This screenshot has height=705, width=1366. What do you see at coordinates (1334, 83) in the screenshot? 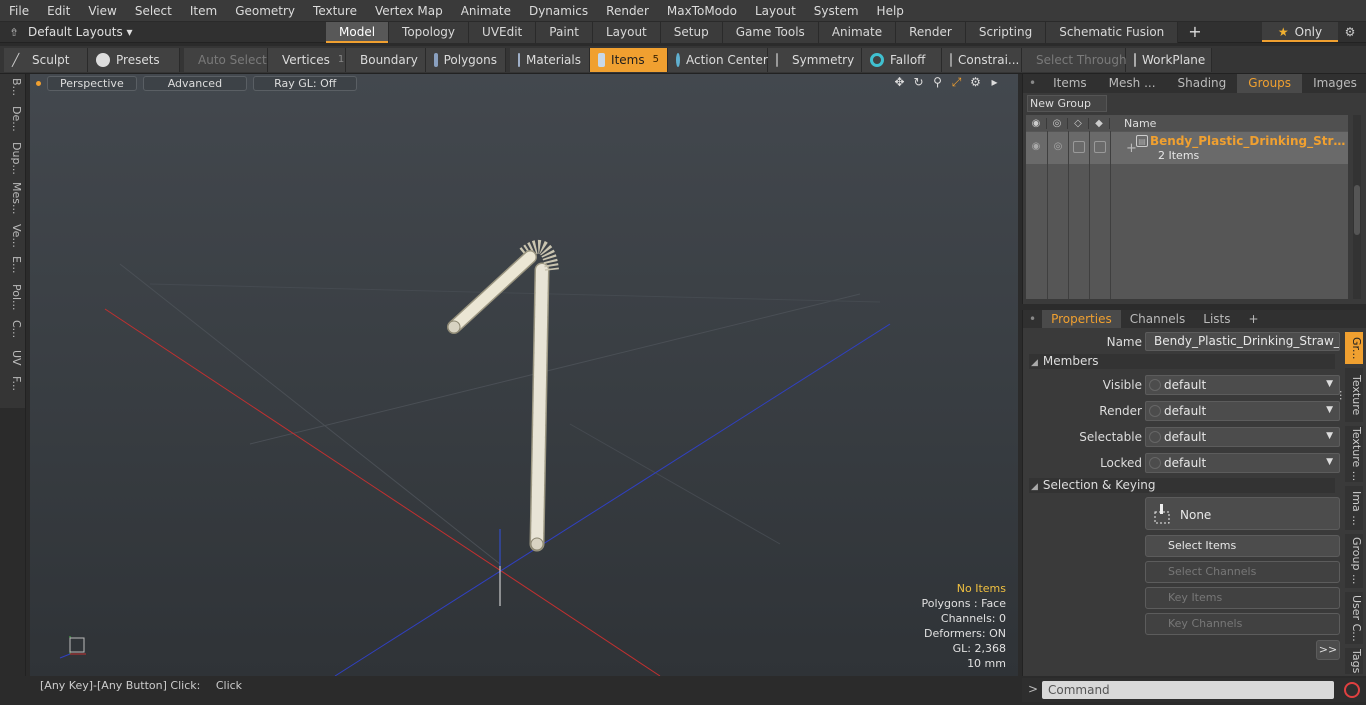
I see `tab-images: Images` at bounding box center [1334, 83].